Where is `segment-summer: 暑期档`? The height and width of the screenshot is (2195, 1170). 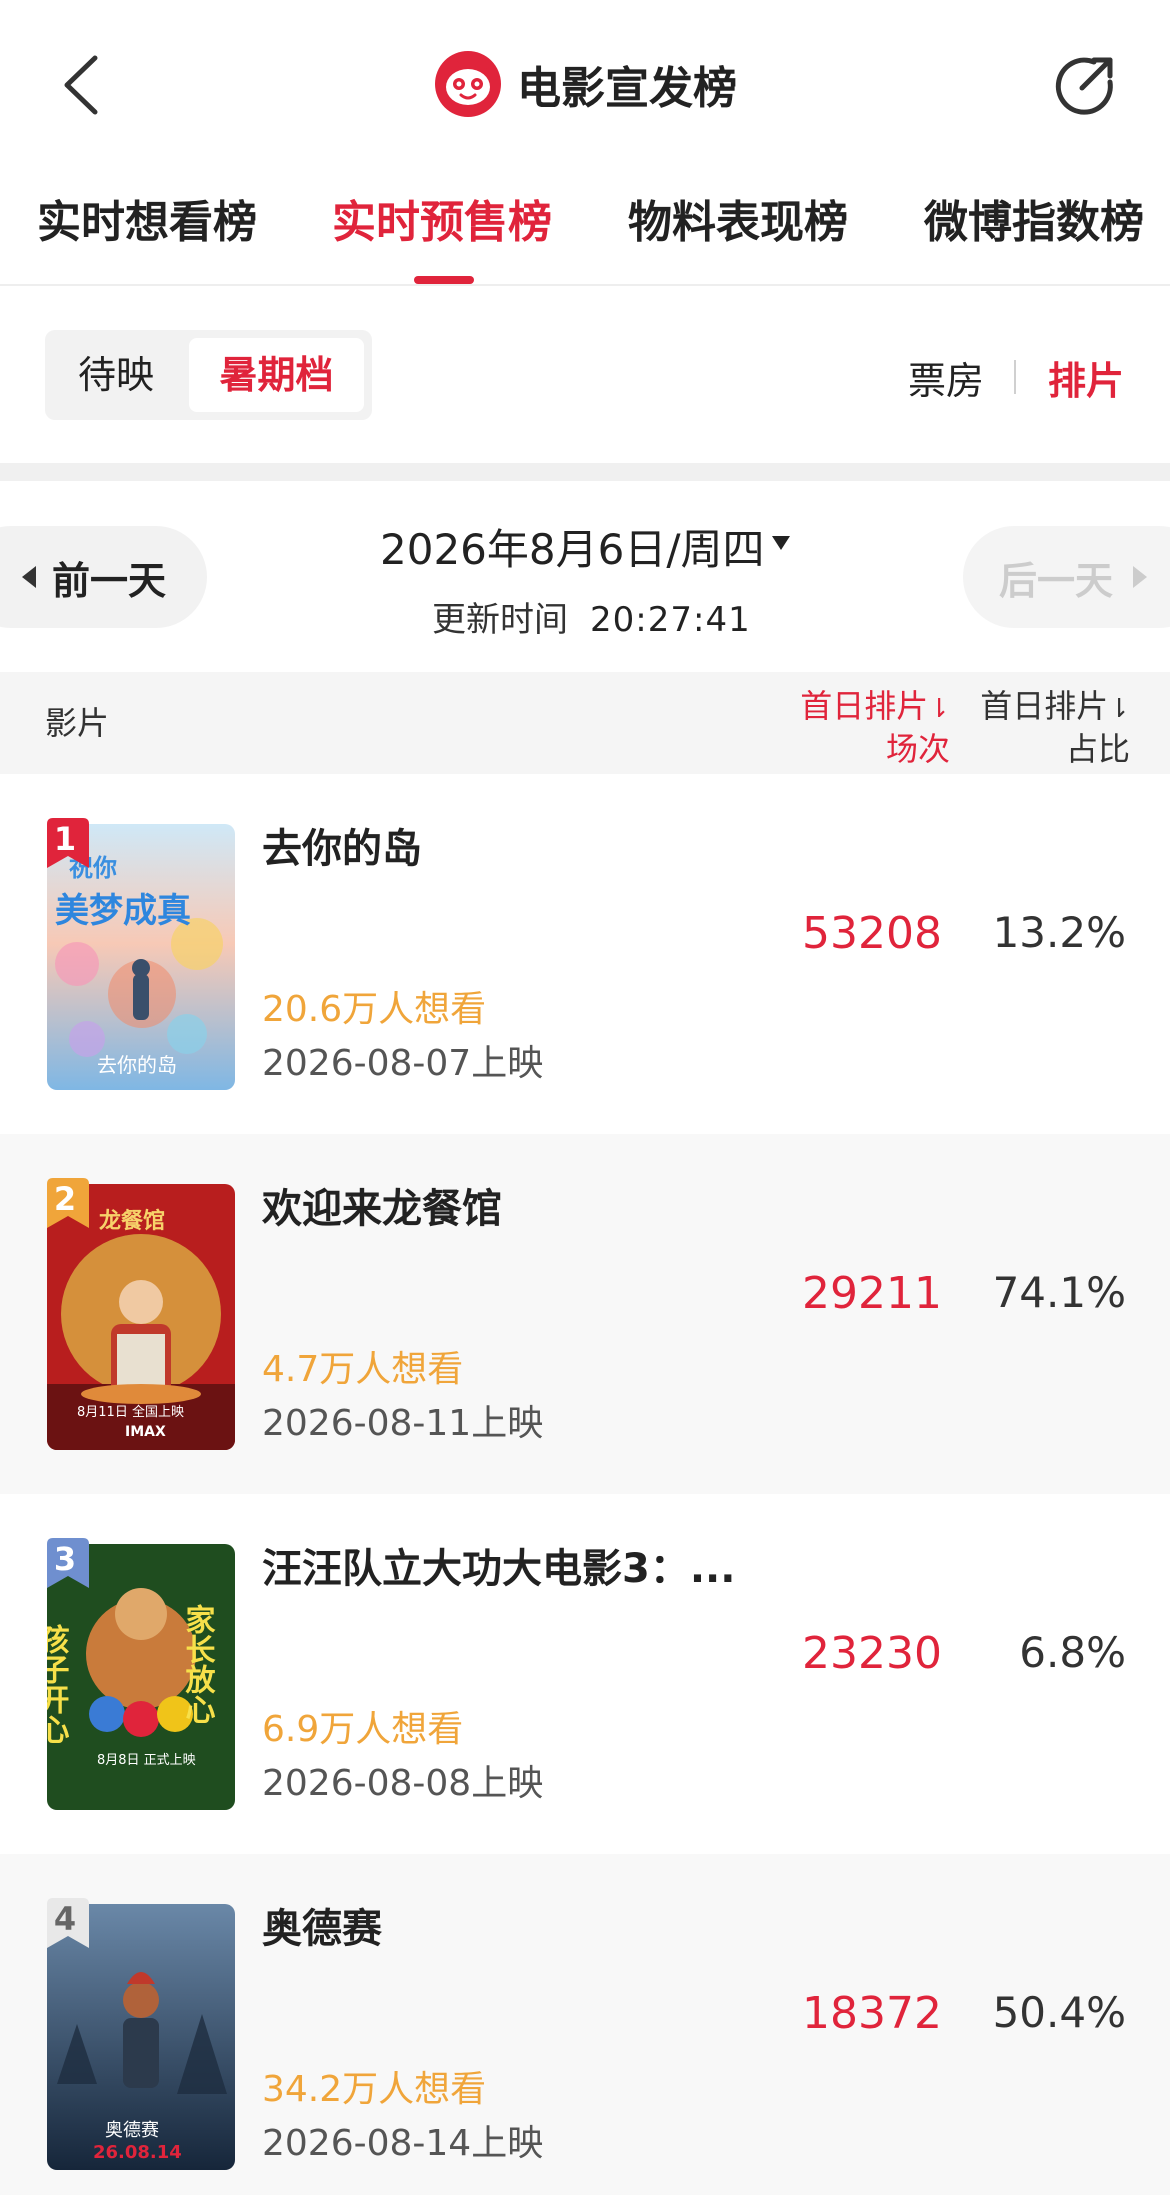 segment-summer: 暑期档 is located at coordinates (276, 375).